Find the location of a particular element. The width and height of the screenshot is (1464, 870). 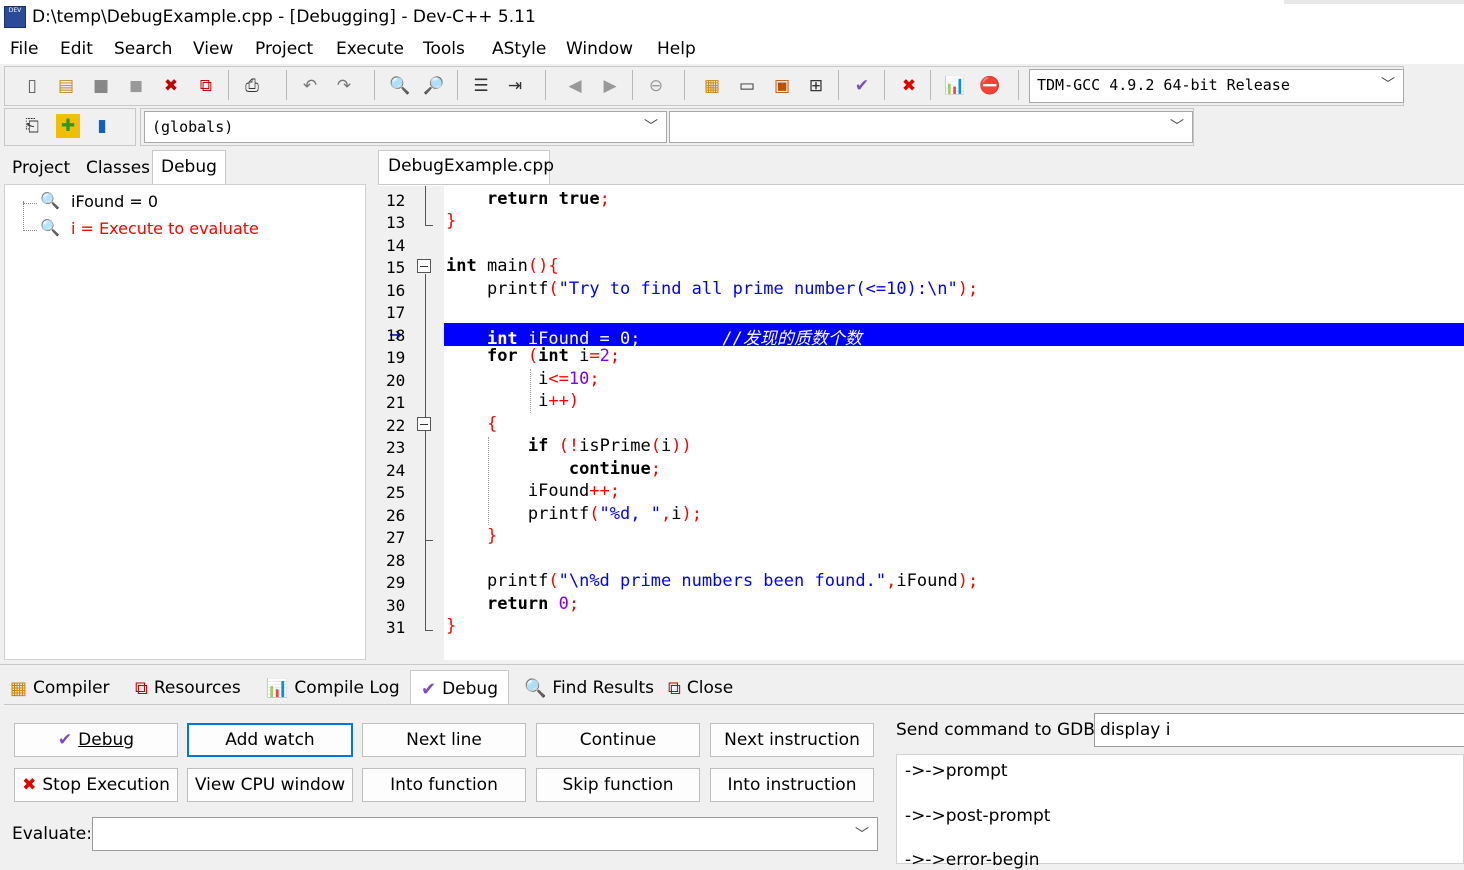

gdb-command-input: display i is located at coordinates (1279, 730).